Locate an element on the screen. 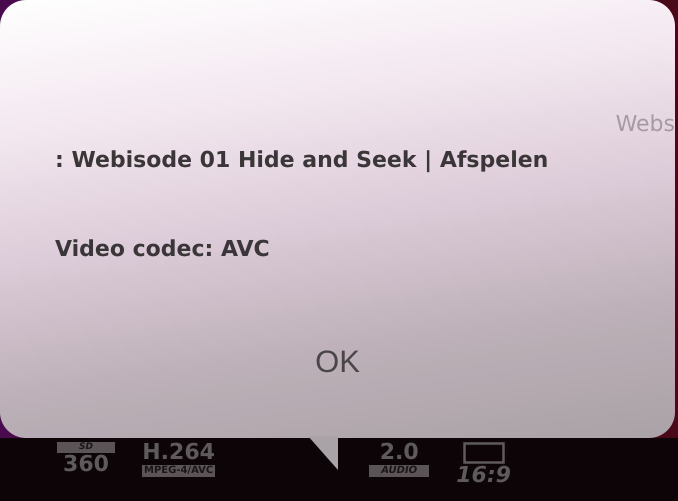 Image resolution: width=678 pixels, height=501 pixels. format-label: 2.0 is located at coordinates (399, 453).